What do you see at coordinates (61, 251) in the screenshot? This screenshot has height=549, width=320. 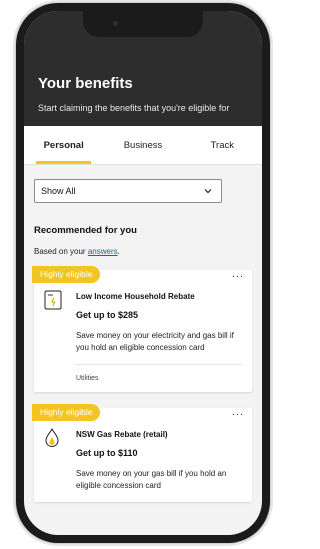 I see `based-on-prefix: Based on your` at bounding box center [61, 251].